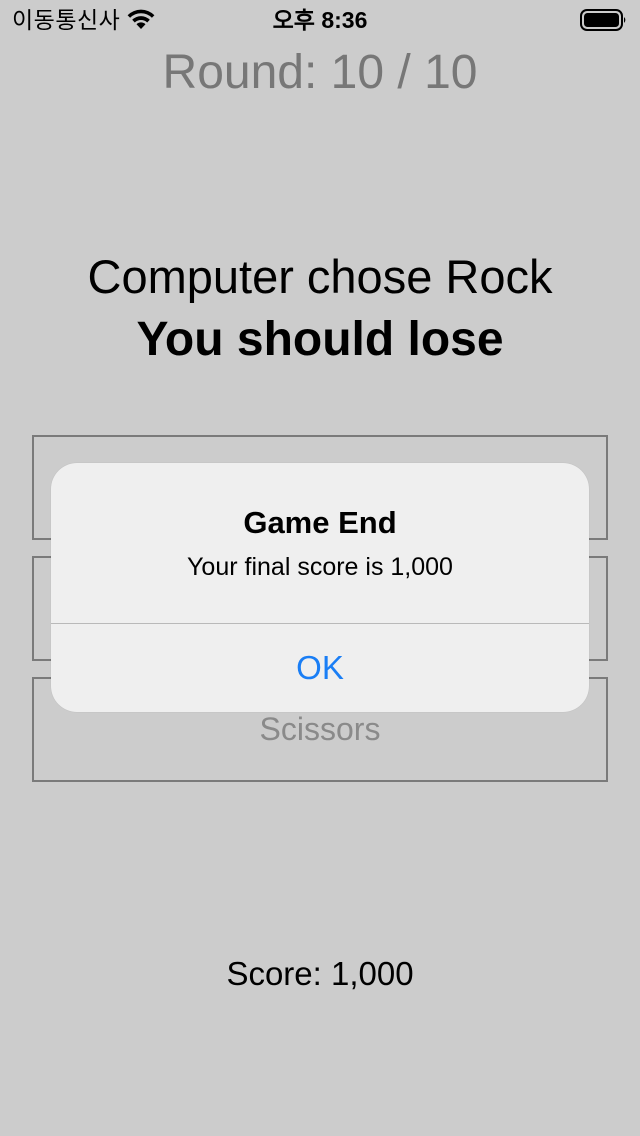  What do you see at coordinates (320, 276) in the screenshot?
I see `computer-choice-text: Computer chose Rock` at bounding box center [320, 276].